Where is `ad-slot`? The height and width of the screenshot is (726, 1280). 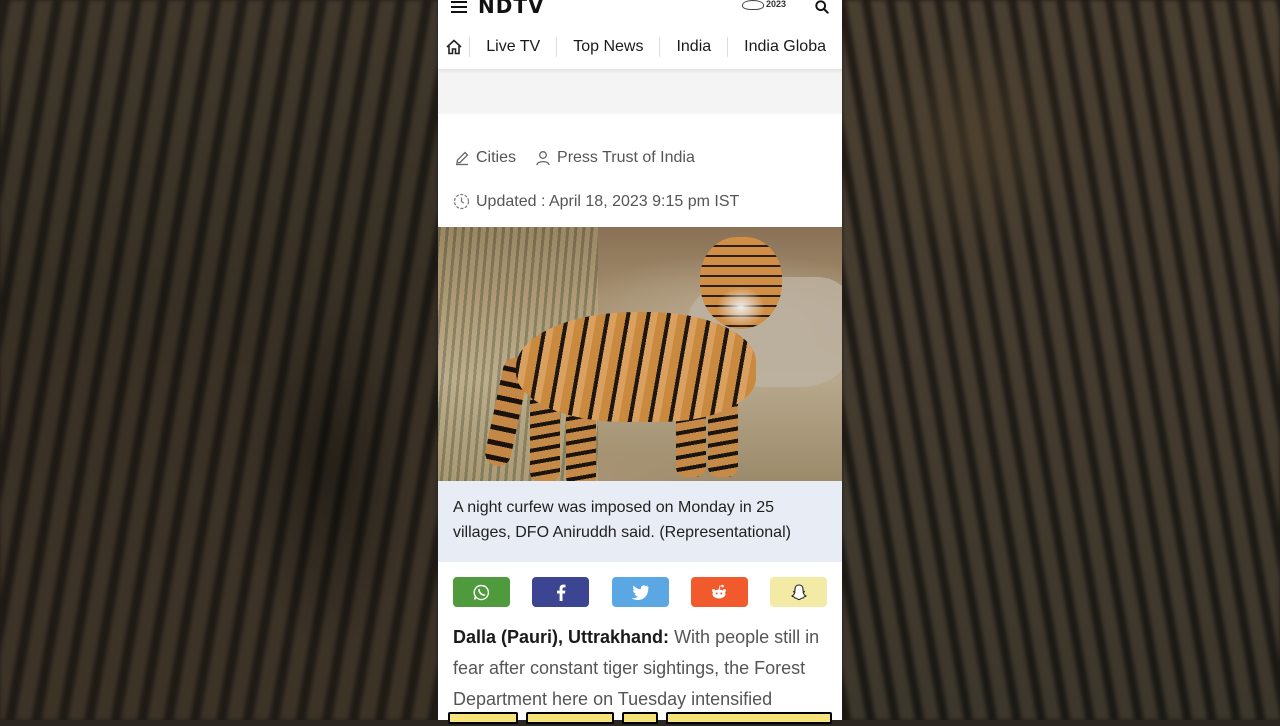 ad-slot is located at coordinates (640, 92).